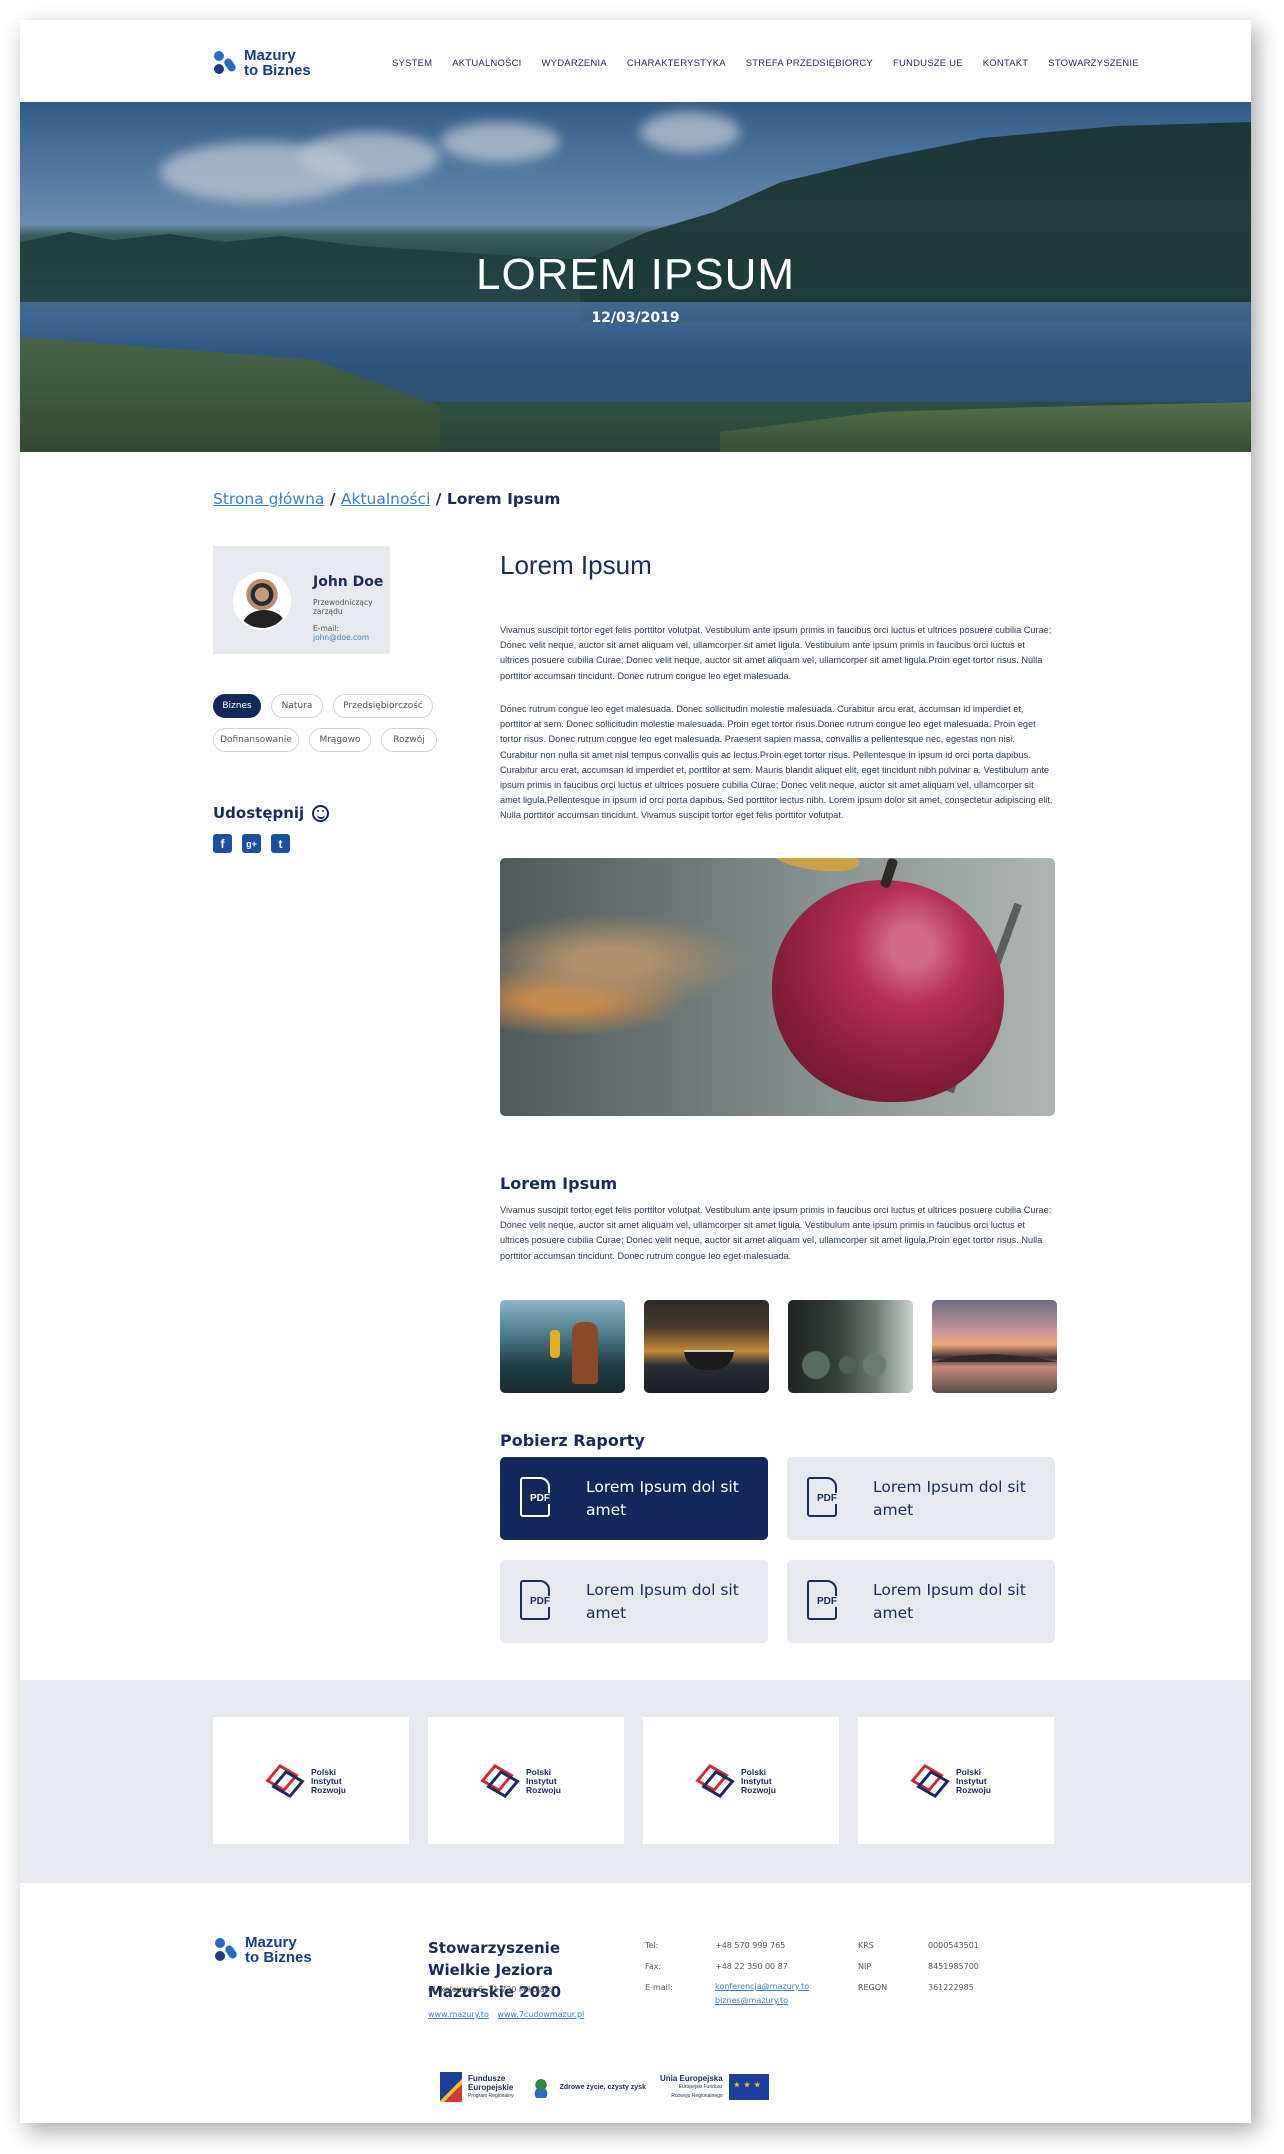 The image size is (1284, 2154). Describe the element at coordinates (451, 2087) in the screenshot. I see `fe-flag-icon` at that location.